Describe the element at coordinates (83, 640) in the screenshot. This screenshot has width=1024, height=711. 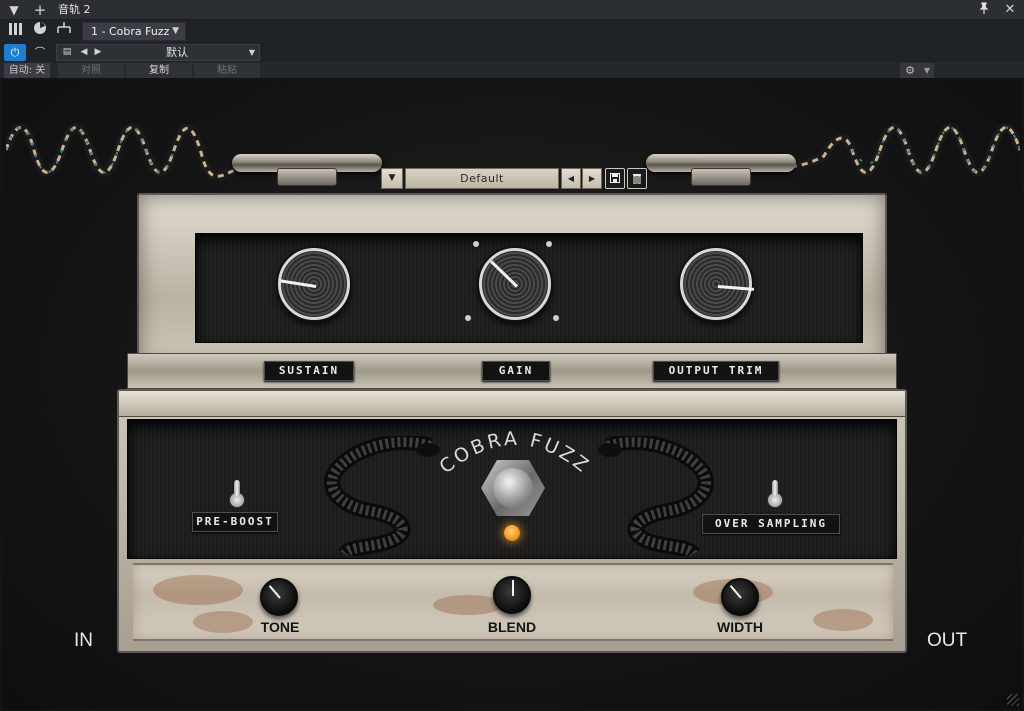
I see `input-label: IN` at that location.